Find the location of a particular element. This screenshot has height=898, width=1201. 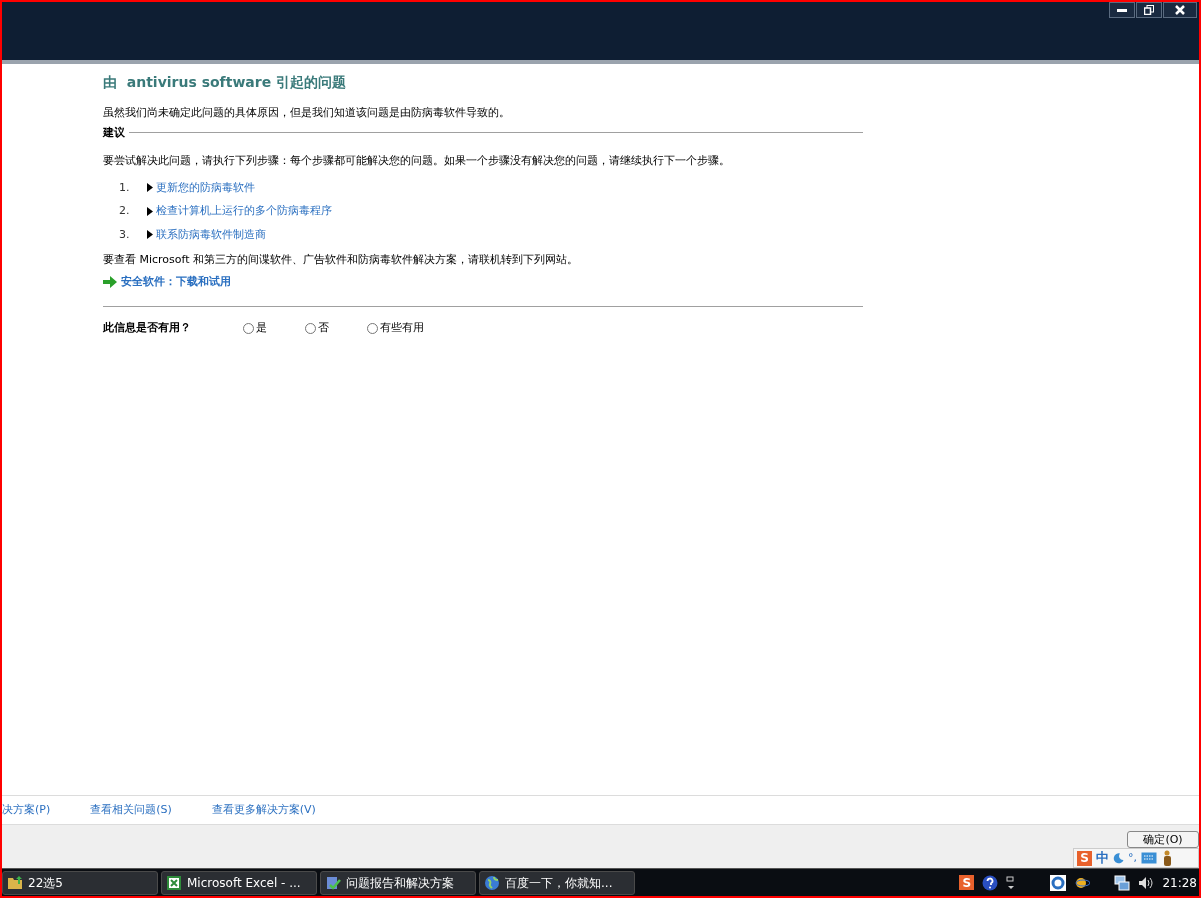

minimize-button is located at coordinates (1122, 10).